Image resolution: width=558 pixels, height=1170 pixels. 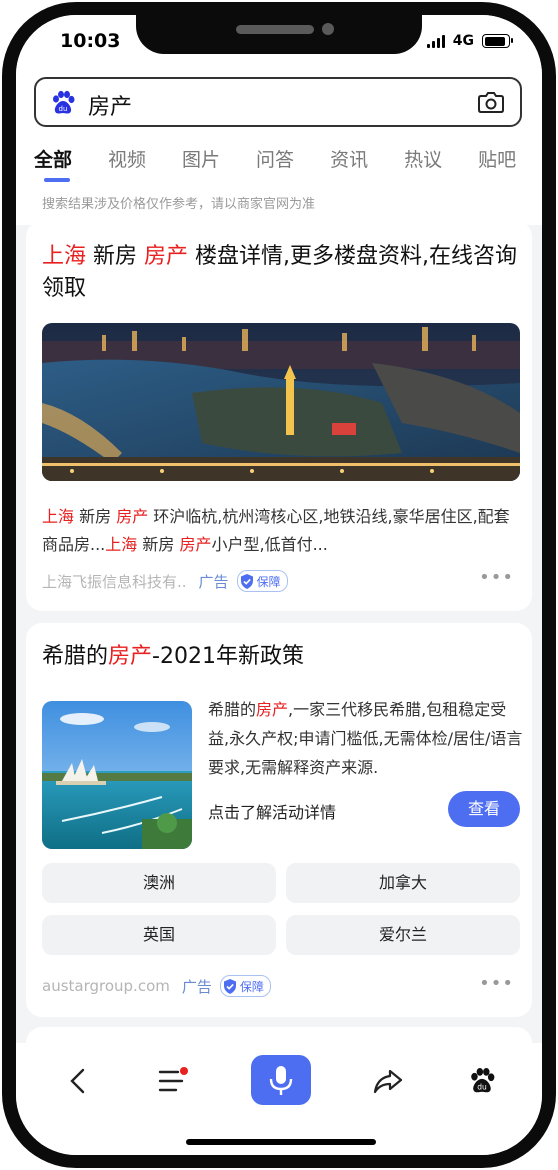 I want to click on source-name: 上海飞振信息科技有.., so click(x=114, y=581).